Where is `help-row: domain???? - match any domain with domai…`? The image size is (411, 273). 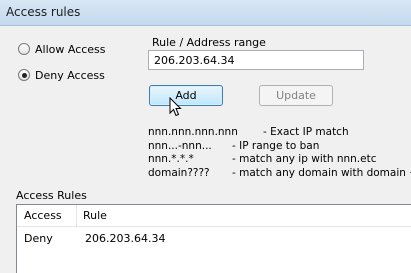
help-row: domain???? - match any domain with domai… is located at coordinates (279, 174).